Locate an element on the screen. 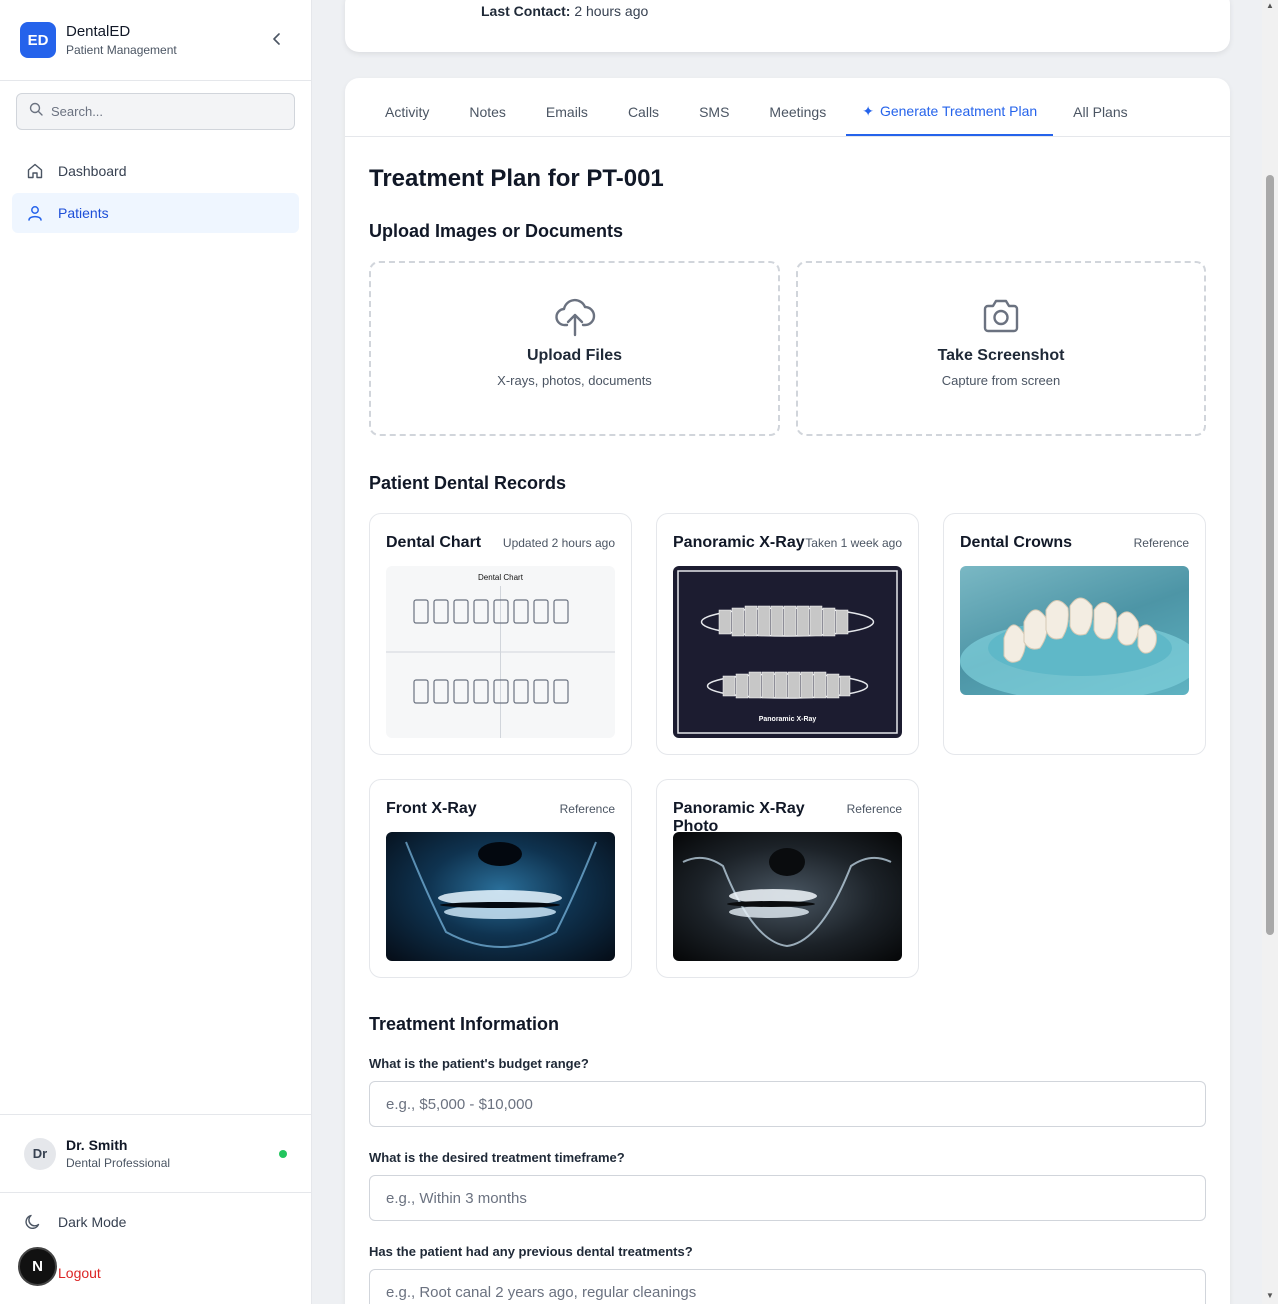 Image resolution: width=1278 pixels, height=1304 pixels. record-meta: Updated 2 hours ago is located at coordinates (558, 543).